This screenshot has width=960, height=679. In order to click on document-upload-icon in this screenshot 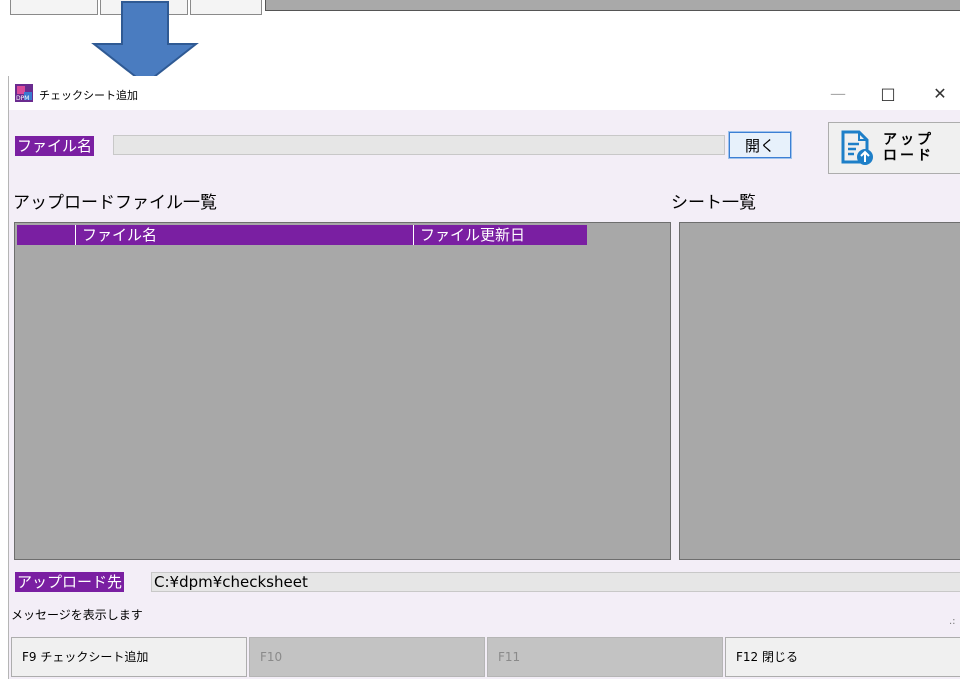, I will do `click(857, 147)`.